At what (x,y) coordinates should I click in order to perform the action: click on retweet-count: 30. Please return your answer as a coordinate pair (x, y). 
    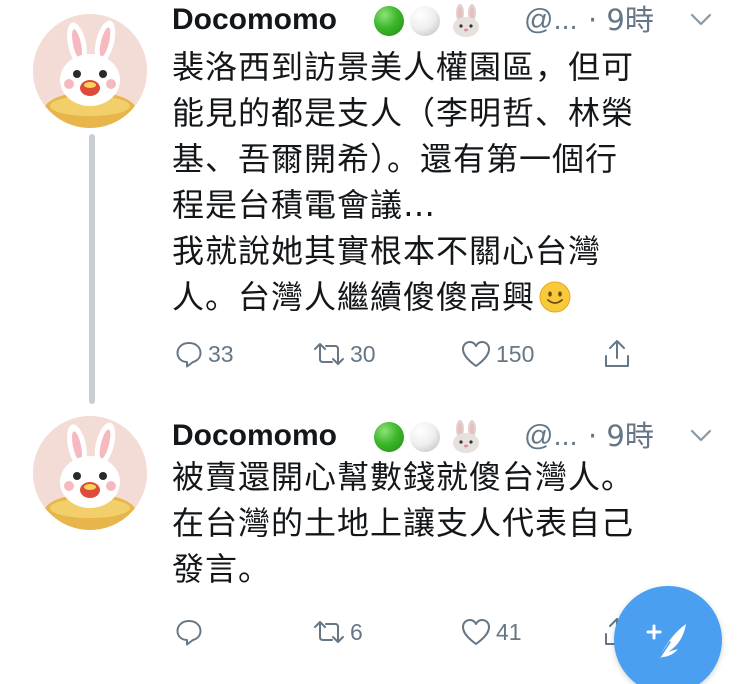
    Looking at the image, I should click on (363, 353).